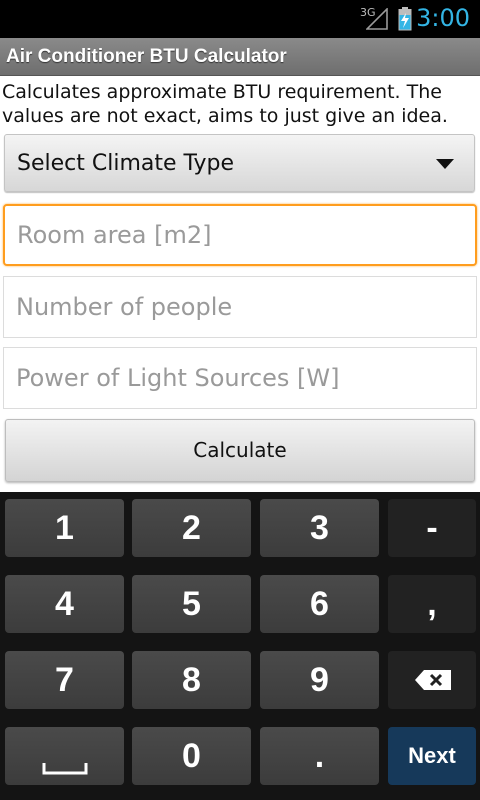 The width and height of the screenshot is (480, 800). I want to click on dropdown-arrow-icon, so click(445, 164).